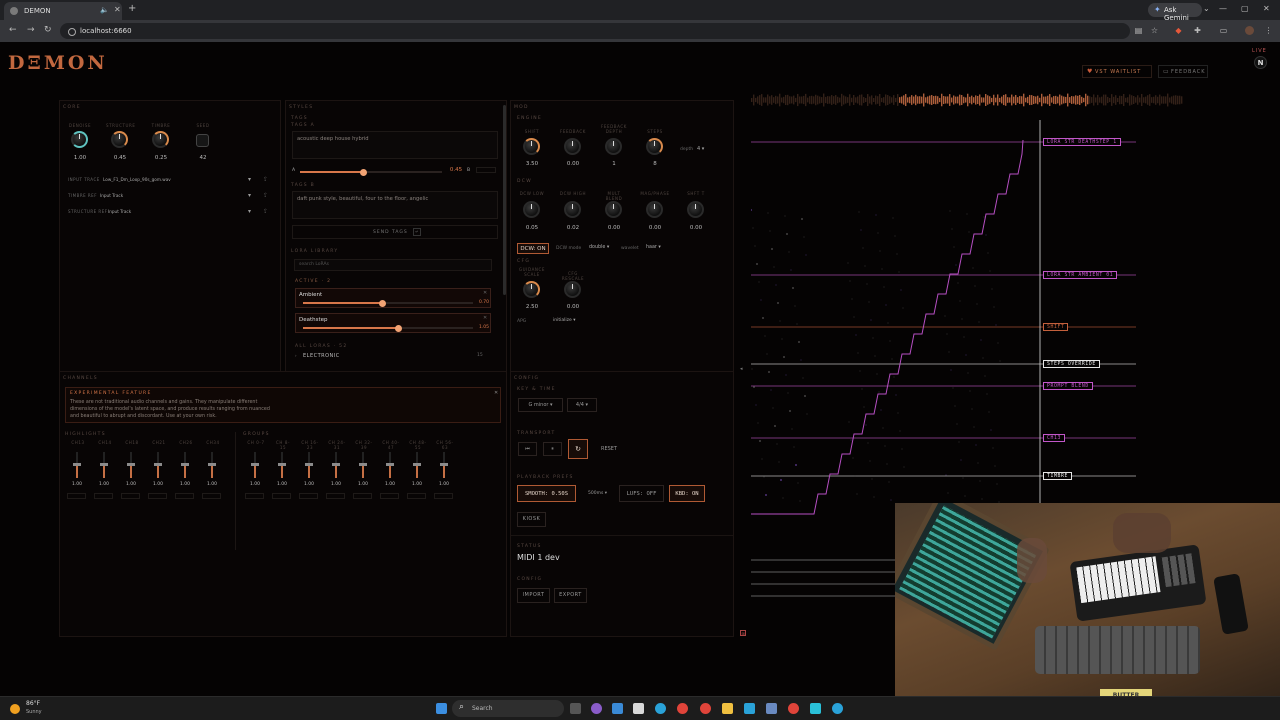 The image size is (1280, 720). Describe the element at coordinates (741, 369) in the screenshot. I see `collapse-arrow-icon: ◂` at that location.